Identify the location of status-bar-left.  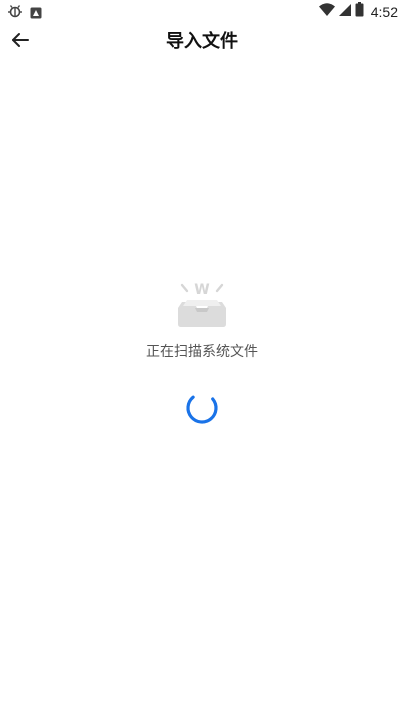
(24, 13).